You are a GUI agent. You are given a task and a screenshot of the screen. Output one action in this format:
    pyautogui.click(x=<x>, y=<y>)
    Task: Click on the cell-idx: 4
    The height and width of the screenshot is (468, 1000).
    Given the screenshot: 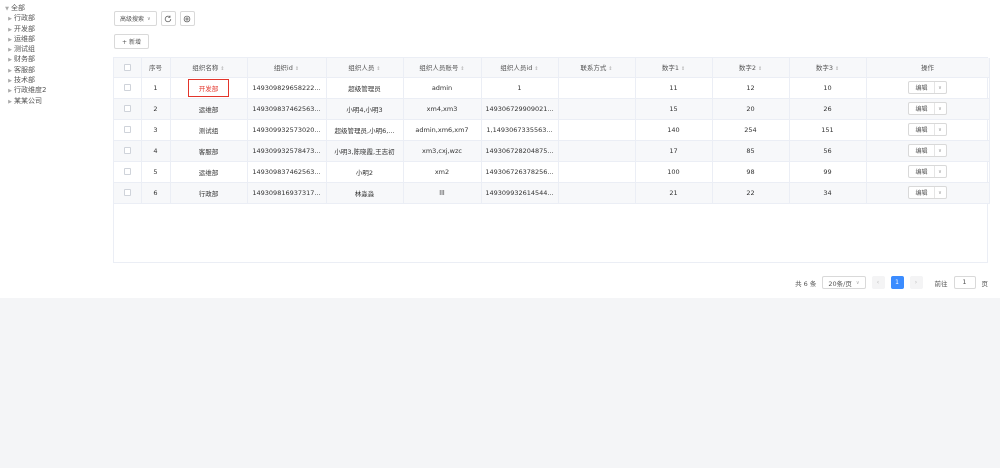 What is the action you would take?
    pyautogui.click(x=156, y=151)
    